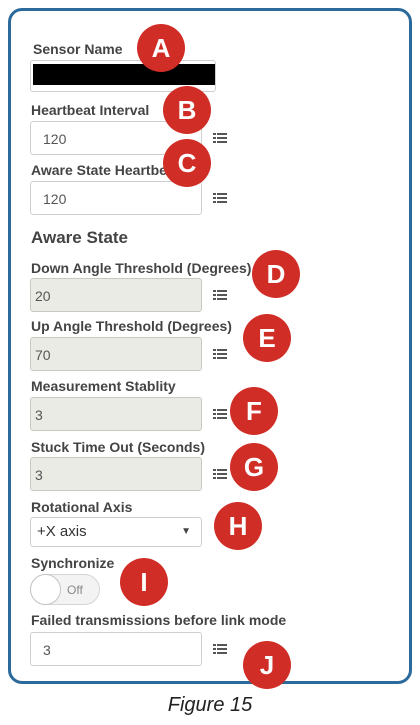  Describe the element at coordinates (73, 563) in the screenshot. I see `synchronize-label: Synchronize` at that location.